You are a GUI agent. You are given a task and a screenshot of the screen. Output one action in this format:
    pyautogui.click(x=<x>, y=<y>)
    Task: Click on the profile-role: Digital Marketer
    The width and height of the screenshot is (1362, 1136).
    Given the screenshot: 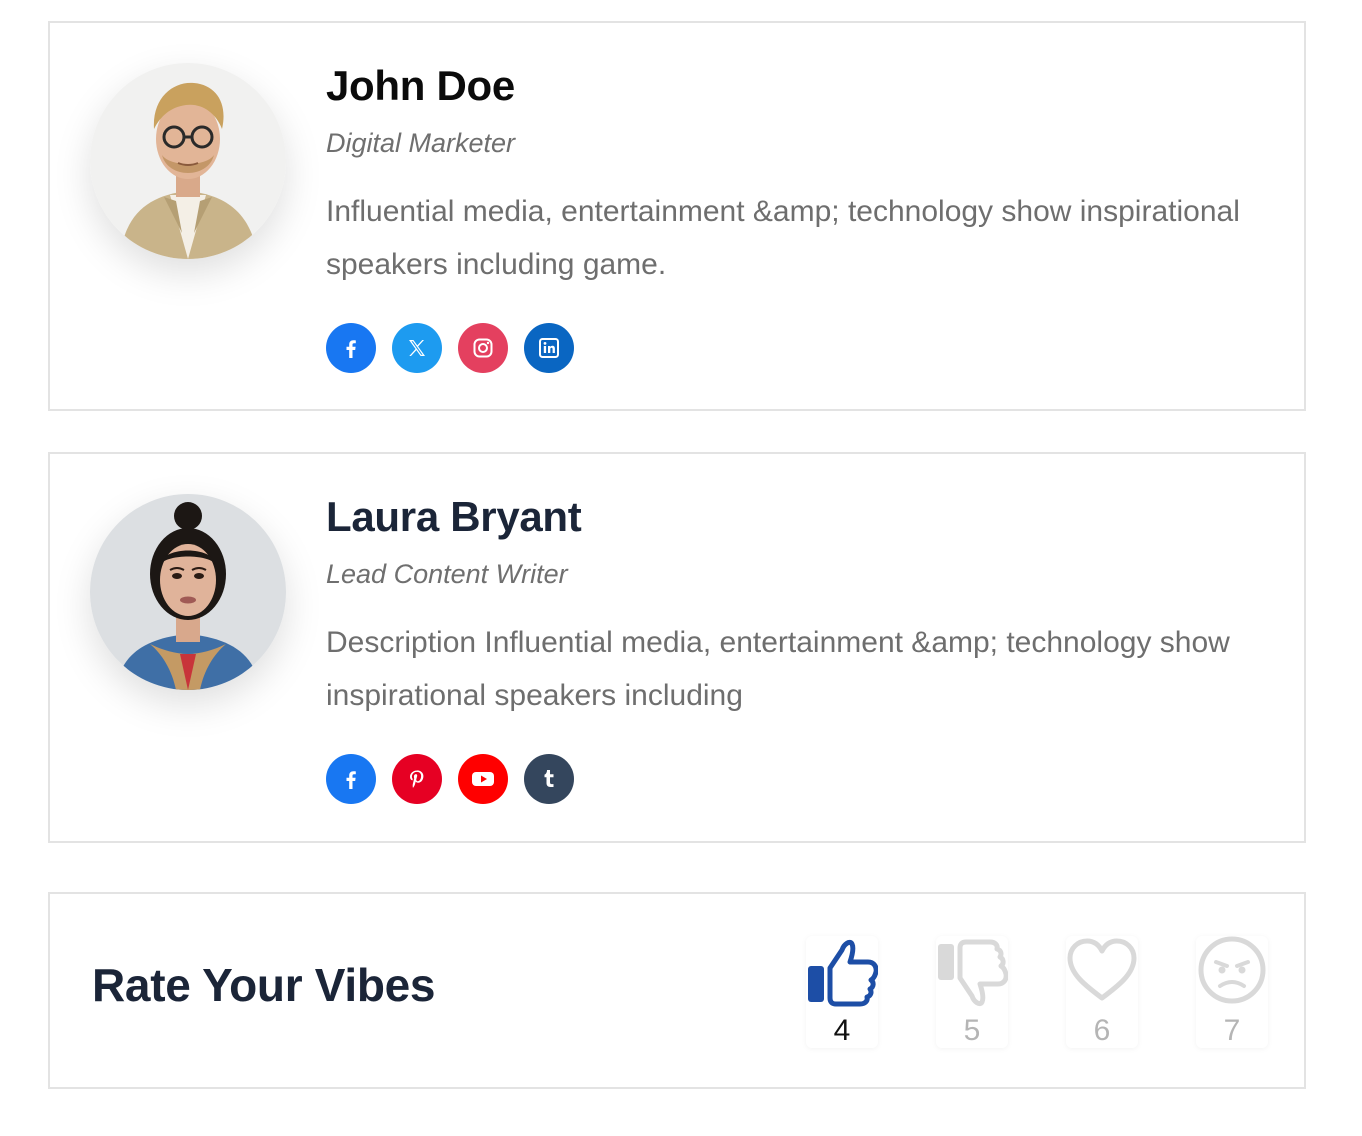 What is the action you would take?
    pyautogui.click(x=421, y=143)
    